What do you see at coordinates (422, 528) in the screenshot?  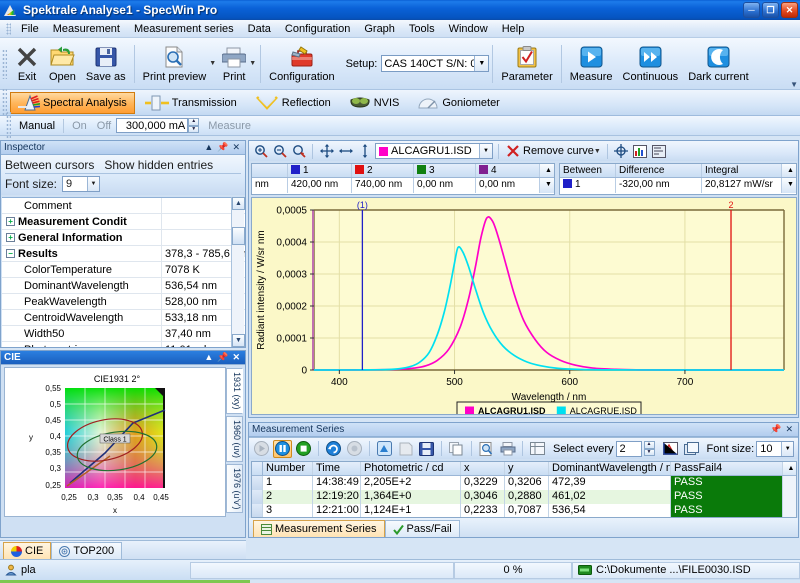 I see `tab-pass-fail: Pass/Fail` at bounding box center [422, 528].